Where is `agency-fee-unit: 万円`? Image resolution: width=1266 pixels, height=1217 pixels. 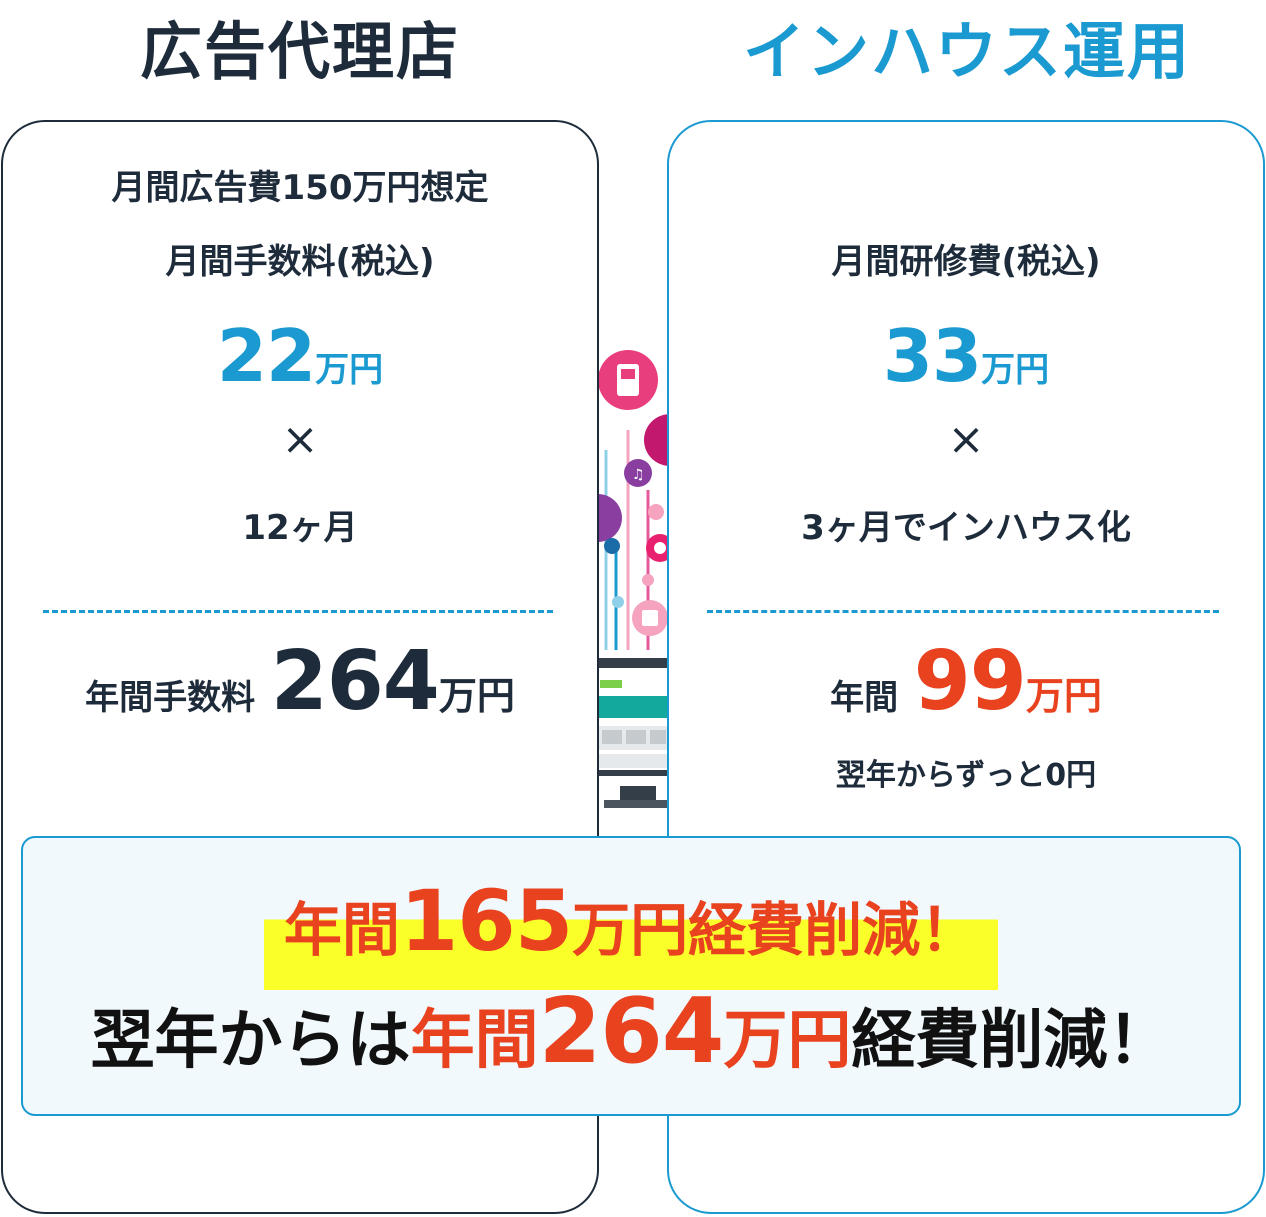 agency-fee-unit: 万円 is located at coordinates (349, 370).